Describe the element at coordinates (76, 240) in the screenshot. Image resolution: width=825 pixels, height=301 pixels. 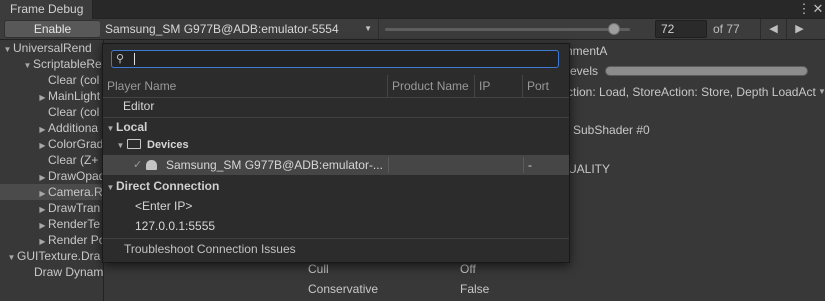
I see `tree-item-label: Render Po` at that location.